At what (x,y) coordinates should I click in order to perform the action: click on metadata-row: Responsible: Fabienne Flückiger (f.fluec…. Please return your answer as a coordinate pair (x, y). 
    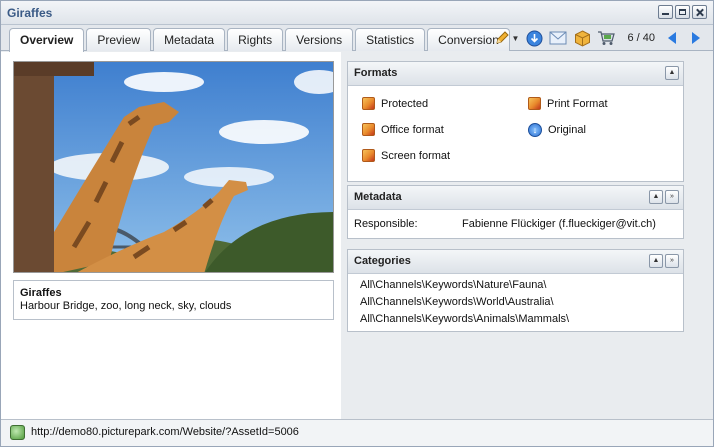
    Looking at the image, I should click on (515, 224).